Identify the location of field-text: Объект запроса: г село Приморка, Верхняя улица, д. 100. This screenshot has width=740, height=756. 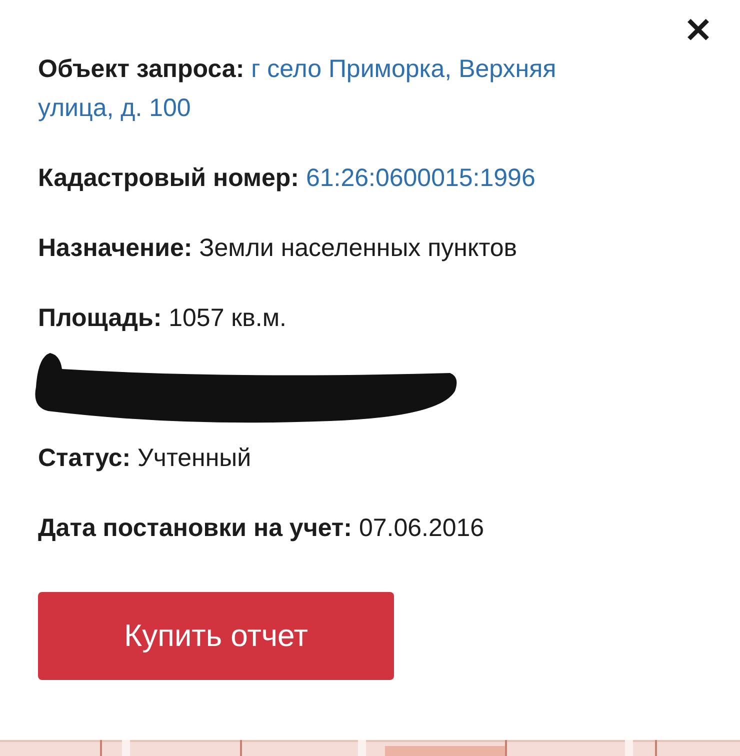
(298, 89).